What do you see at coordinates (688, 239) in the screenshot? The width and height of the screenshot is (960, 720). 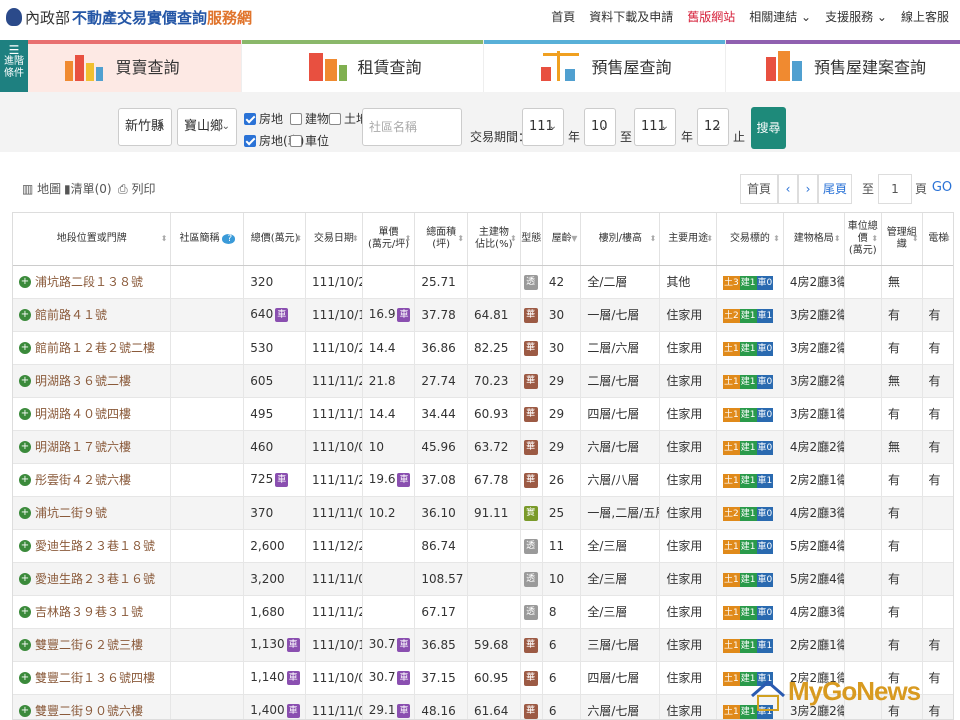 I see `column-header: 主要用途 ⬍` at bounding box center [688, 239].